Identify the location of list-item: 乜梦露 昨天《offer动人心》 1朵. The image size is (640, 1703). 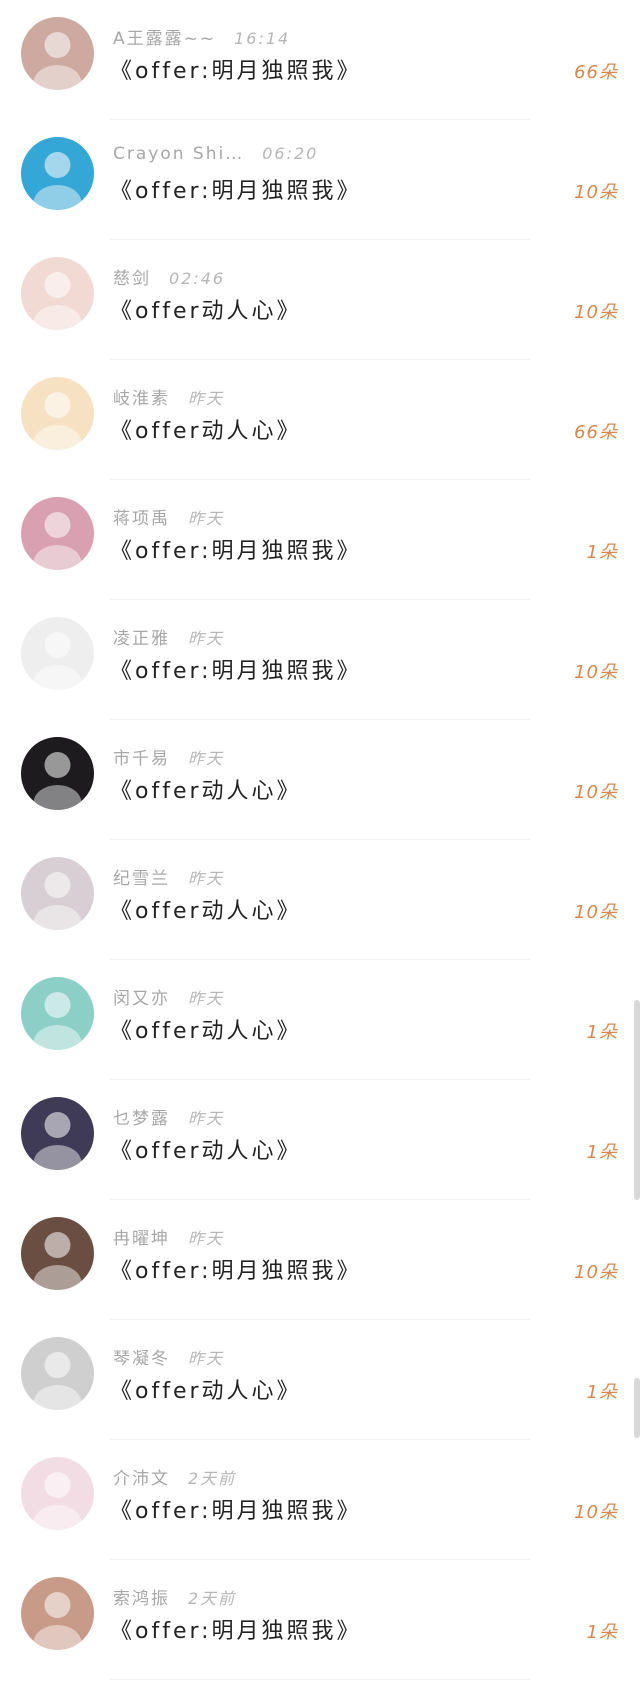
(320, 1140).